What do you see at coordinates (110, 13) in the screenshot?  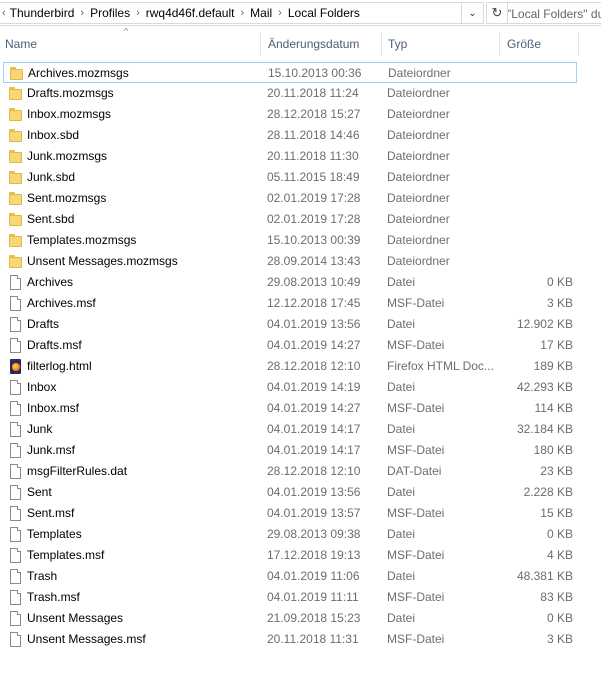 I see `breadcrumb-item-profiles: Profiles` at bounding box center [110, 13].